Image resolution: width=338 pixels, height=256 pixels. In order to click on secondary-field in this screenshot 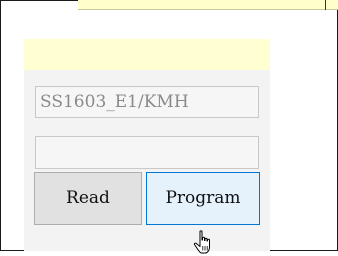, I will do `click(147, 152)`.